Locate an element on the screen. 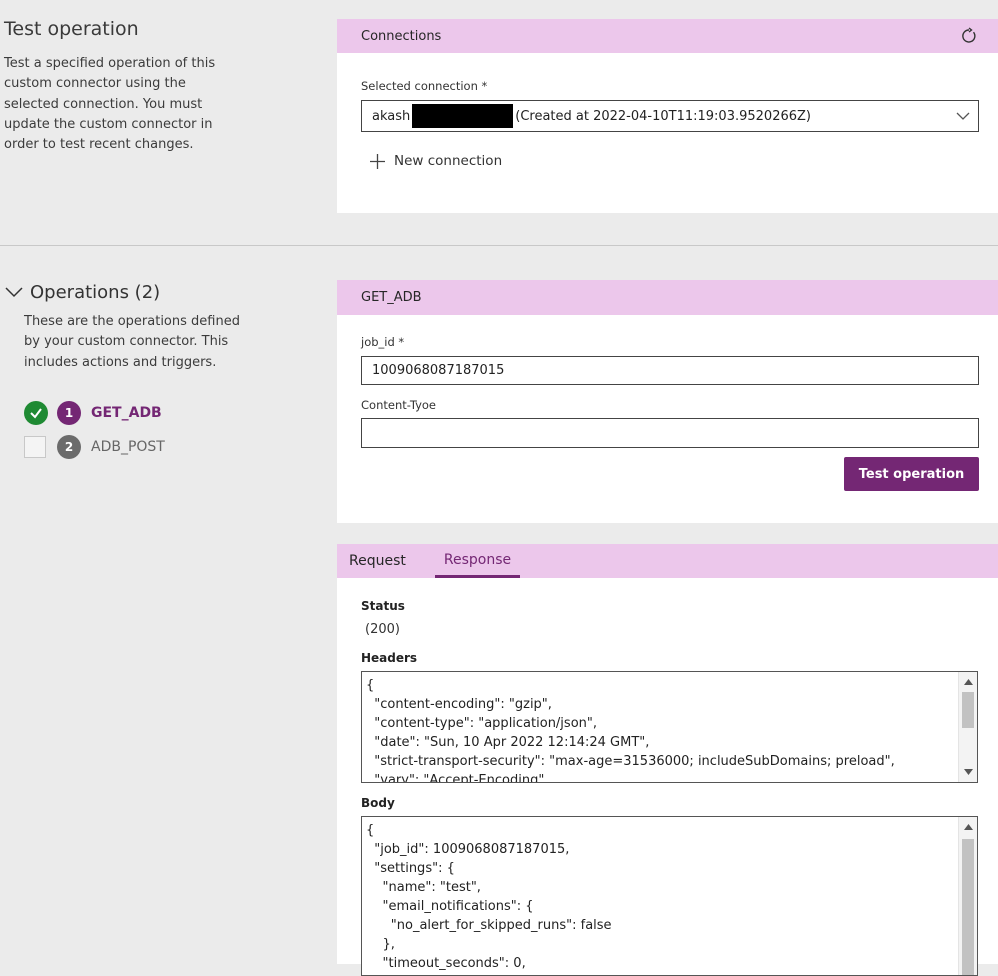  headers-scroll-thumb is located at coordinates (968, 710).